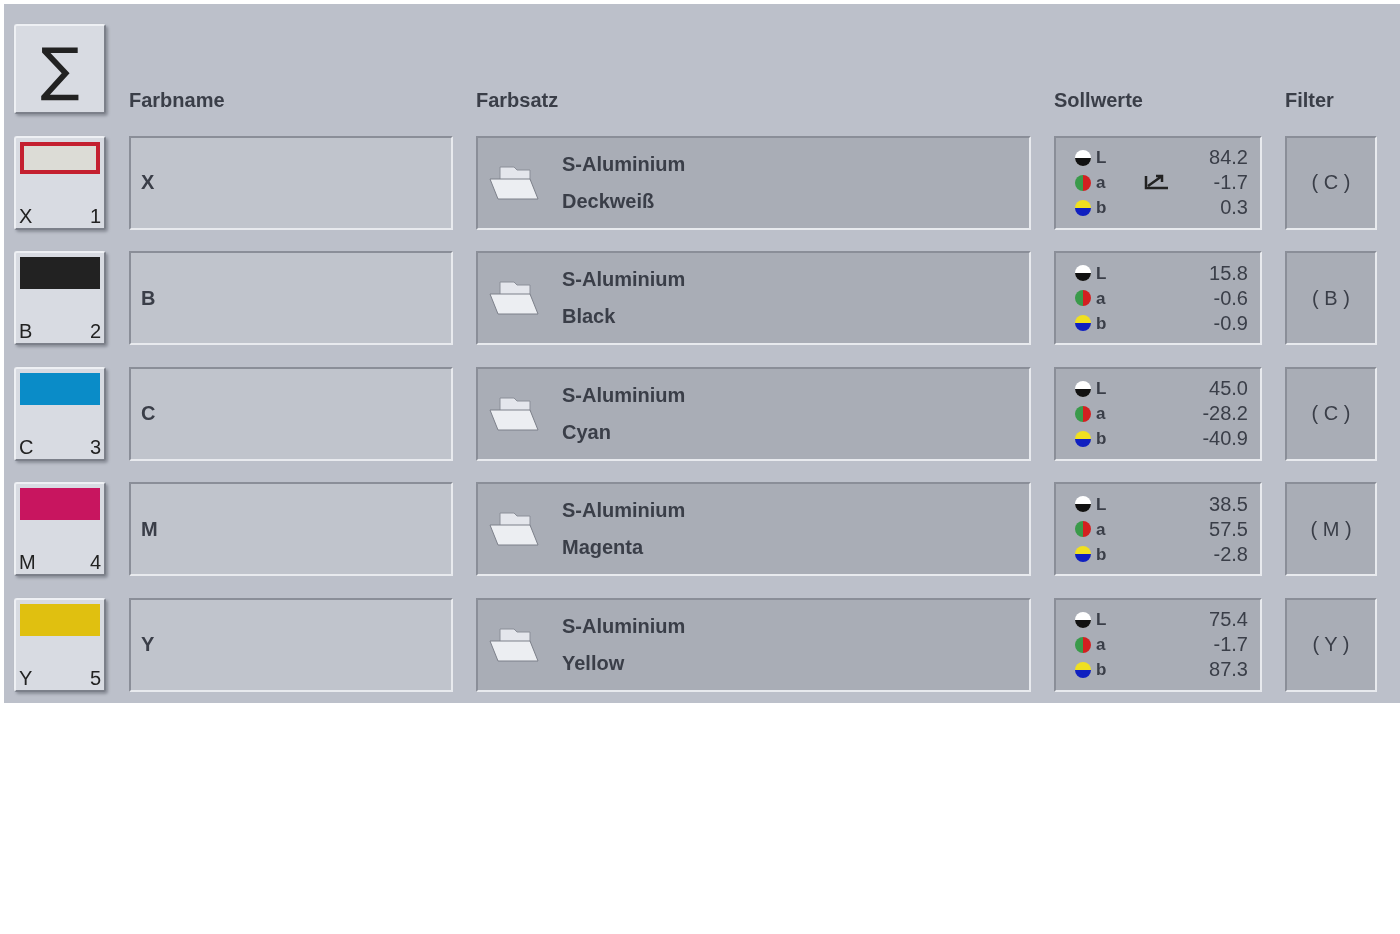  I want to click on target-values-field: L 84.2 a -1.7 b 0.3, so click(1158, 182).